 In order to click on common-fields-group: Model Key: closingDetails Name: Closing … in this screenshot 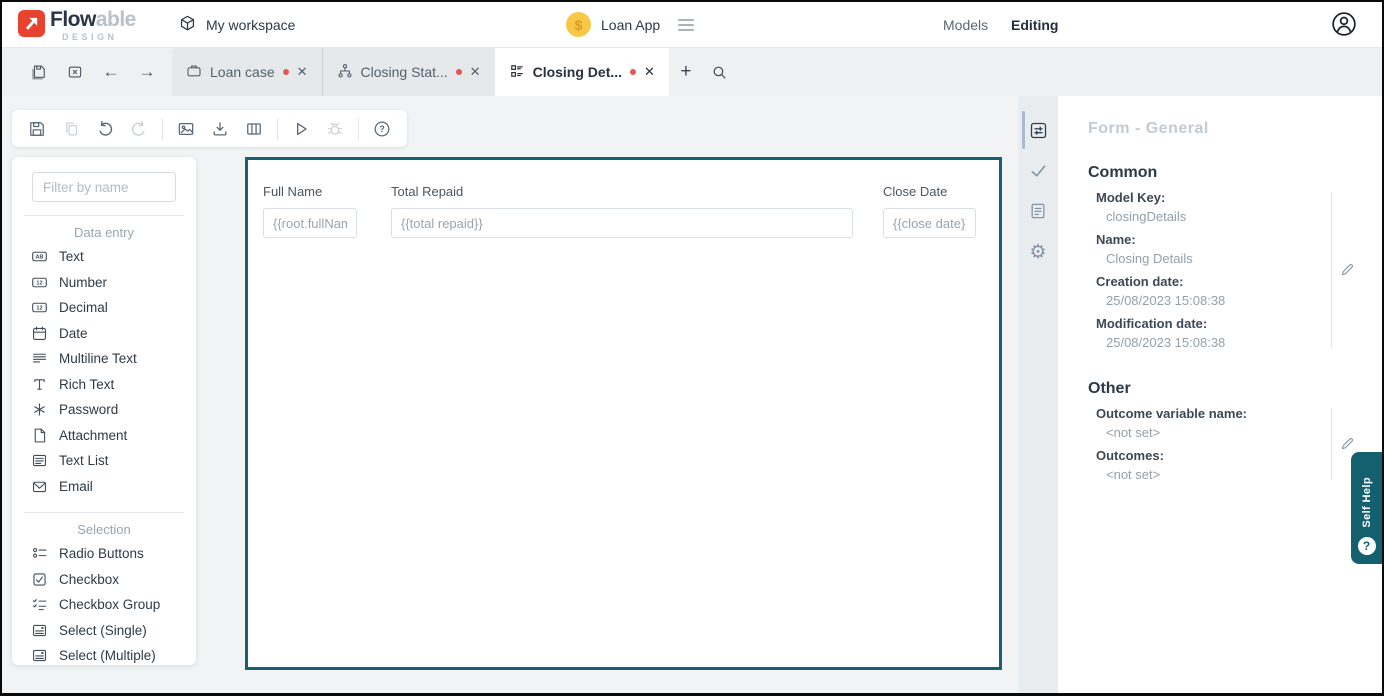, I will do `click(1239, 270)`.